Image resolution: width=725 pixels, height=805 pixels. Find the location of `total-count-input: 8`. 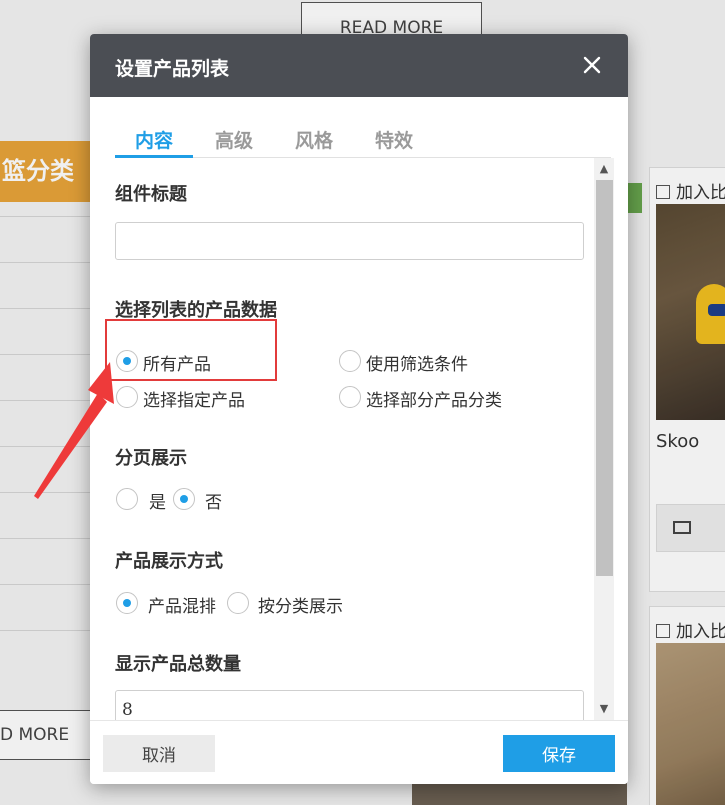

total-count-input: 8 is located at coordinates (349, 705).